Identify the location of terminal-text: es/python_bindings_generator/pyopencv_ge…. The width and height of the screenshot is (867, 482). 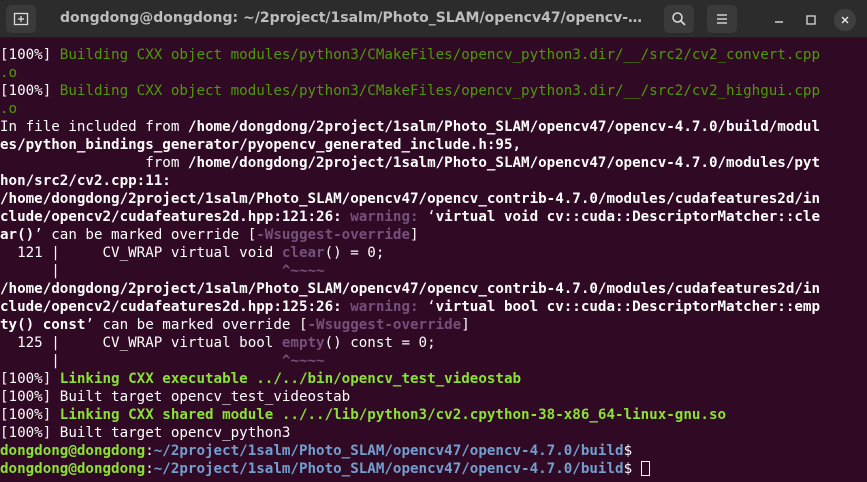
(261, 145).